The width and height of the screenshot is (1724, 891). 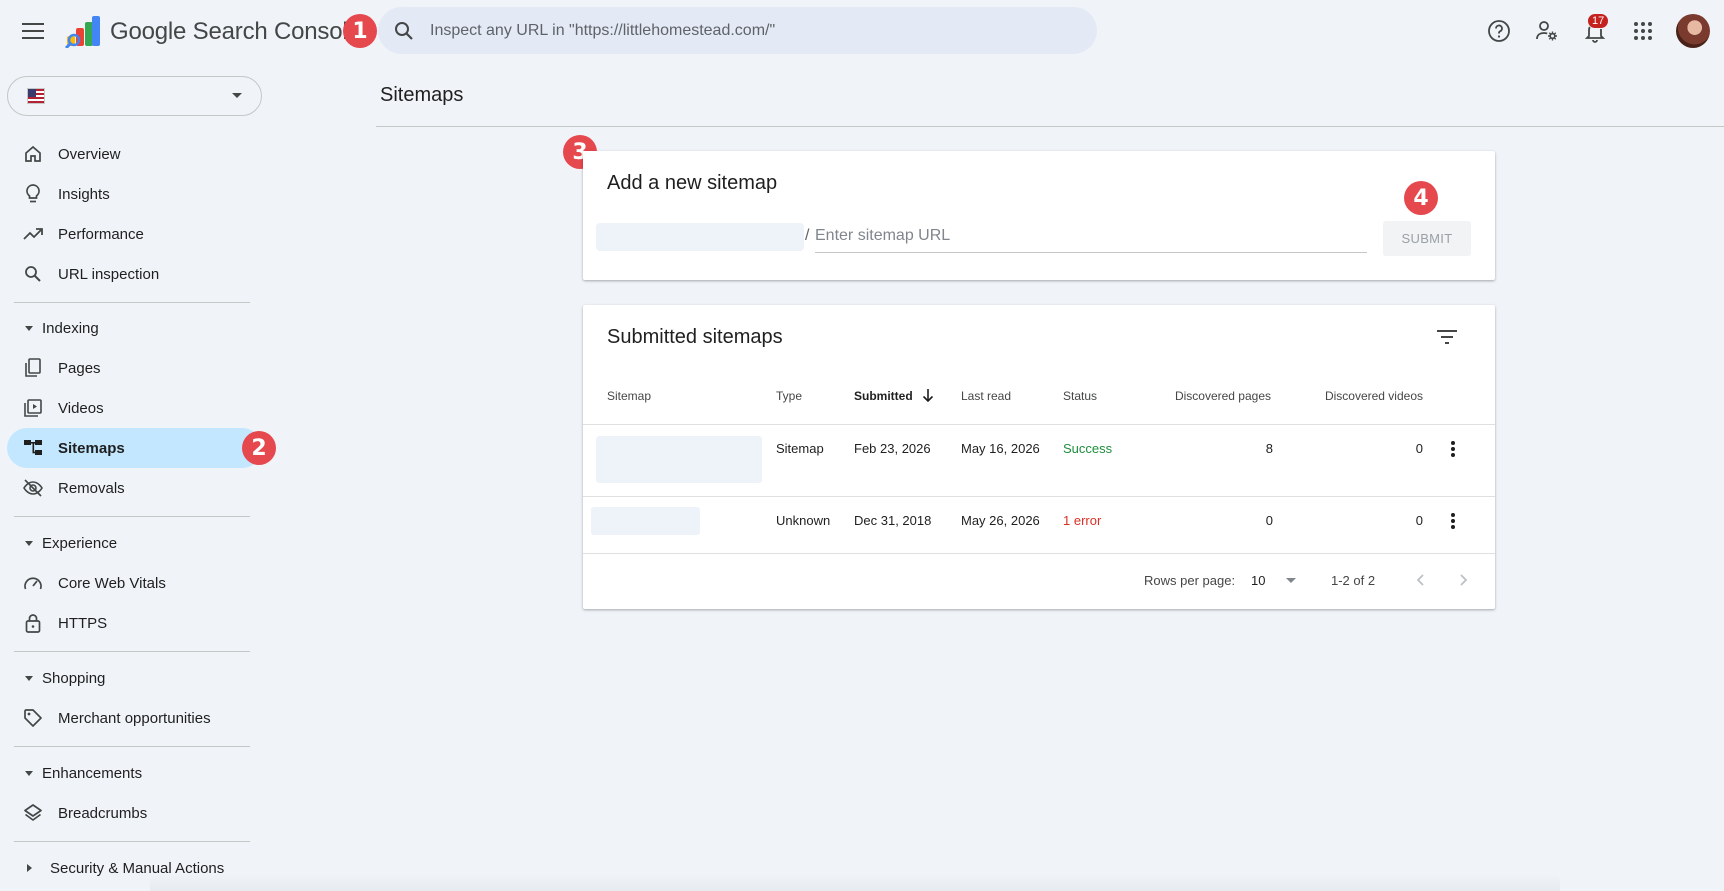 I want to click on pages-icon, so click(x=33, y=368).